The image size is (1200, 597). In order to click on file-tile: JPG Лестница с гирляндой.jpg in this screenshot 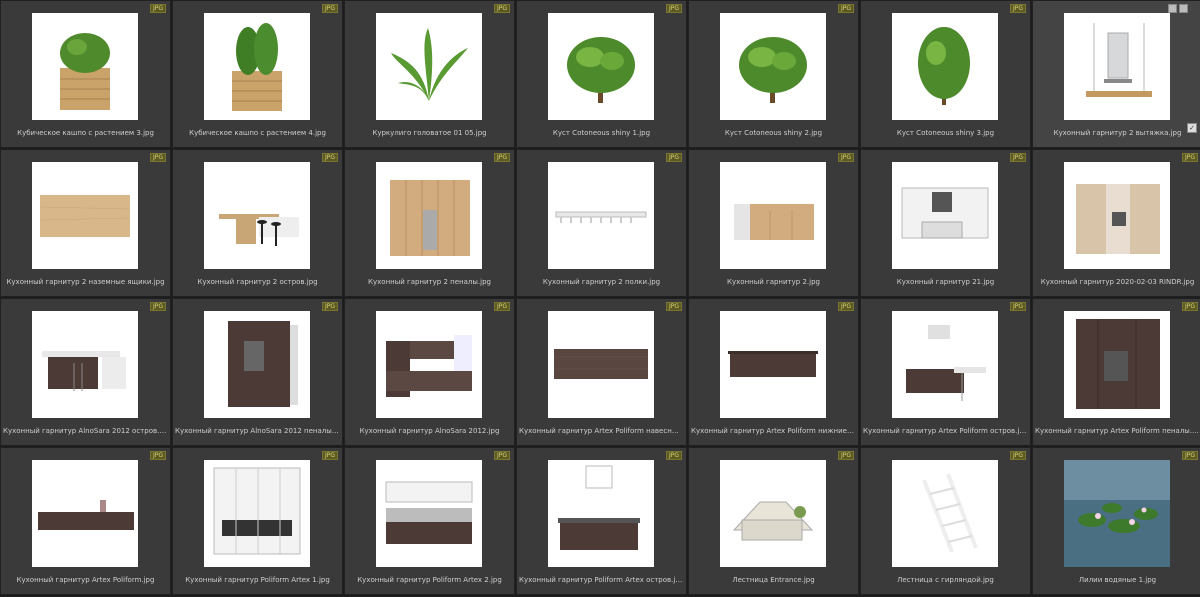, I will do `click(945, 521)`.